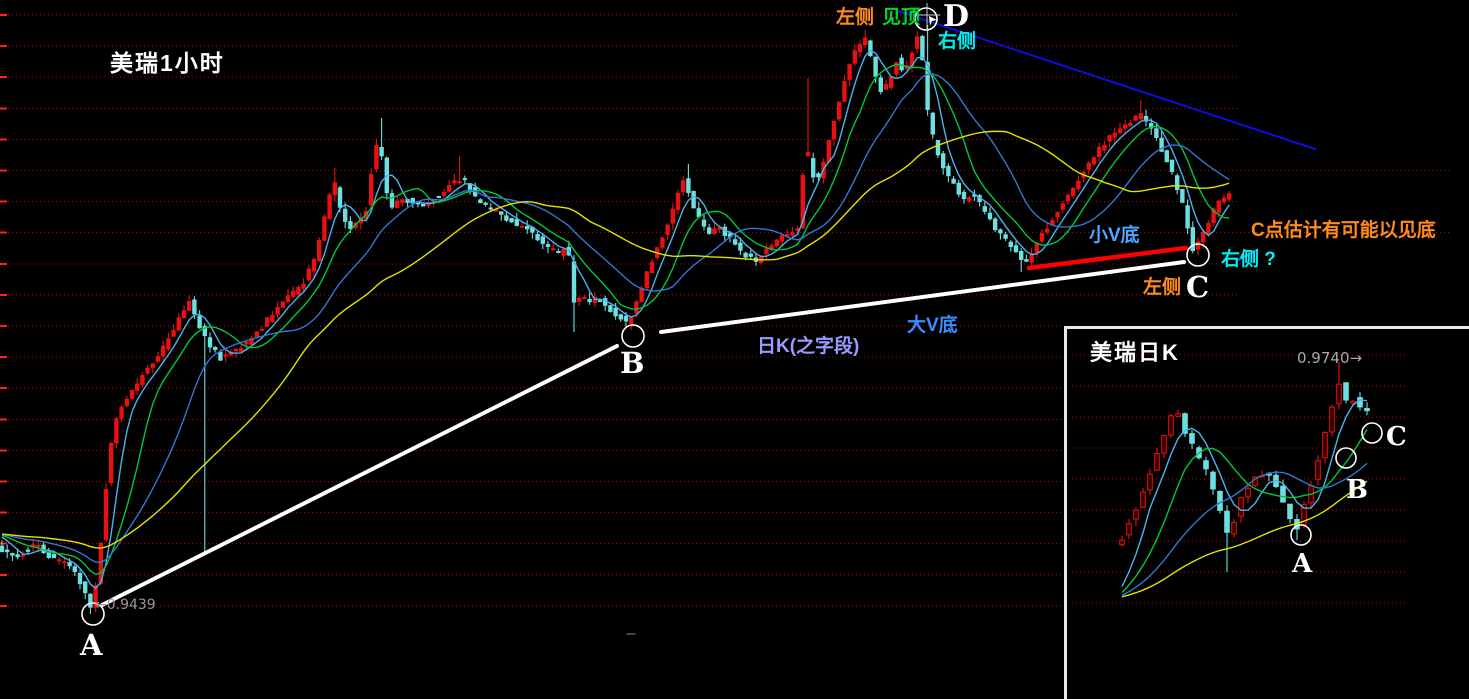 The width and height of the screenshot is (1469, 699). What do you see at coordinates (932, 325) in the screenshot?
I see `label-big-v-bottom: 大V底` at bounding box center [932, 325].